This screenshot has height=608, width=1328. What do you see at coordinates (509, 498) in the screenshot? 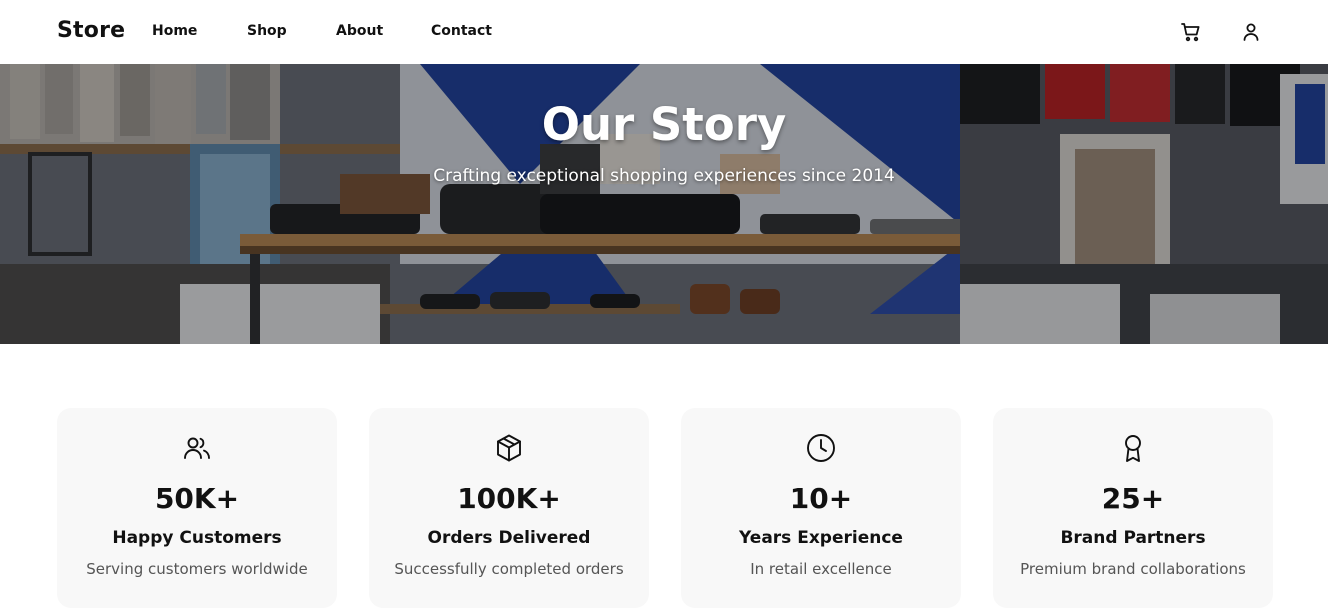
I see `stat-value: 100K+` at bounding box center [509, 498].